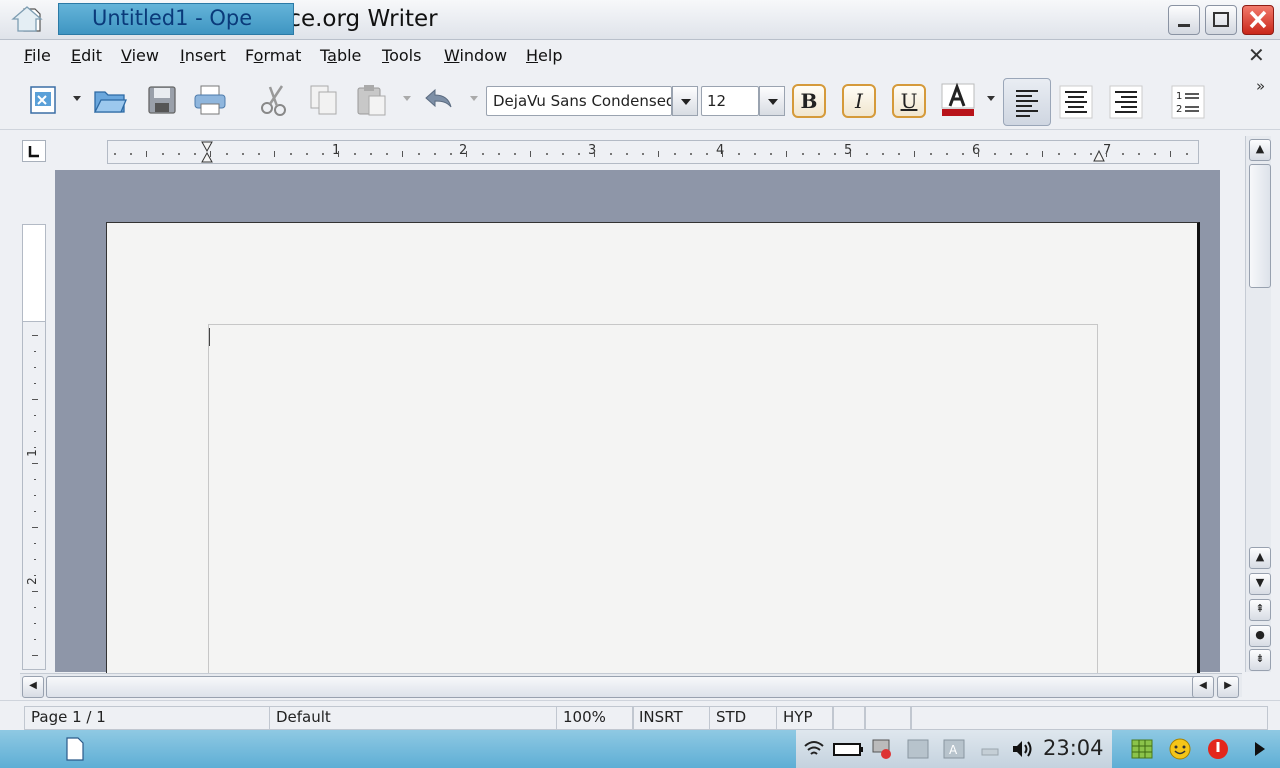 The image size is (1280, 768). What do you see at coordinates (1260, 749) in the screenshot?
I see `arrow-right-icon` at bounding box center [1260, 749].